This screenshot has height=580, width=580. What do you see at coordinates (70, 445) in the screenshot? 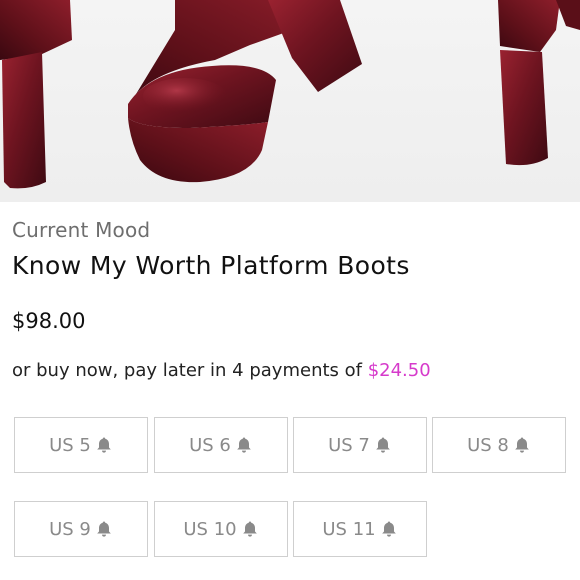
I see `size-label: US 5` at bounding box center [70, 445].